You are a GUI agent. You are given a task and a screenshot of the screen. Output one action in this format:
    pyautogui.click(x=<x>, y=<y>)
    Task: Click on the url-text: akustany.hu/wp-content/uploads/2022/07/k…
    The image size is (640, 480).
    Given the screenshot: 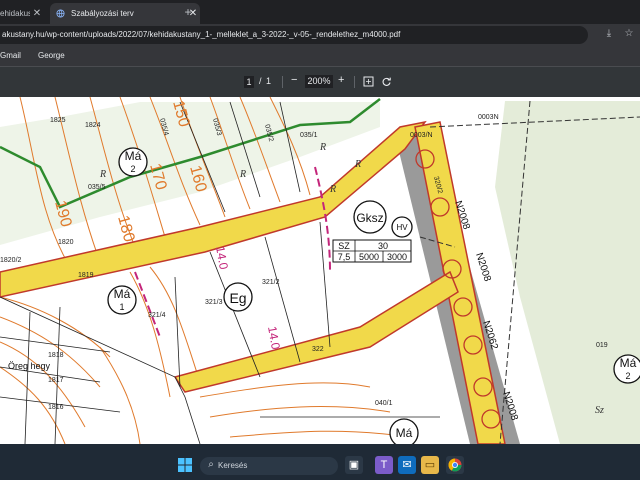 What is the action you would take?
    pyautogui.click(x=201, y=34)
    